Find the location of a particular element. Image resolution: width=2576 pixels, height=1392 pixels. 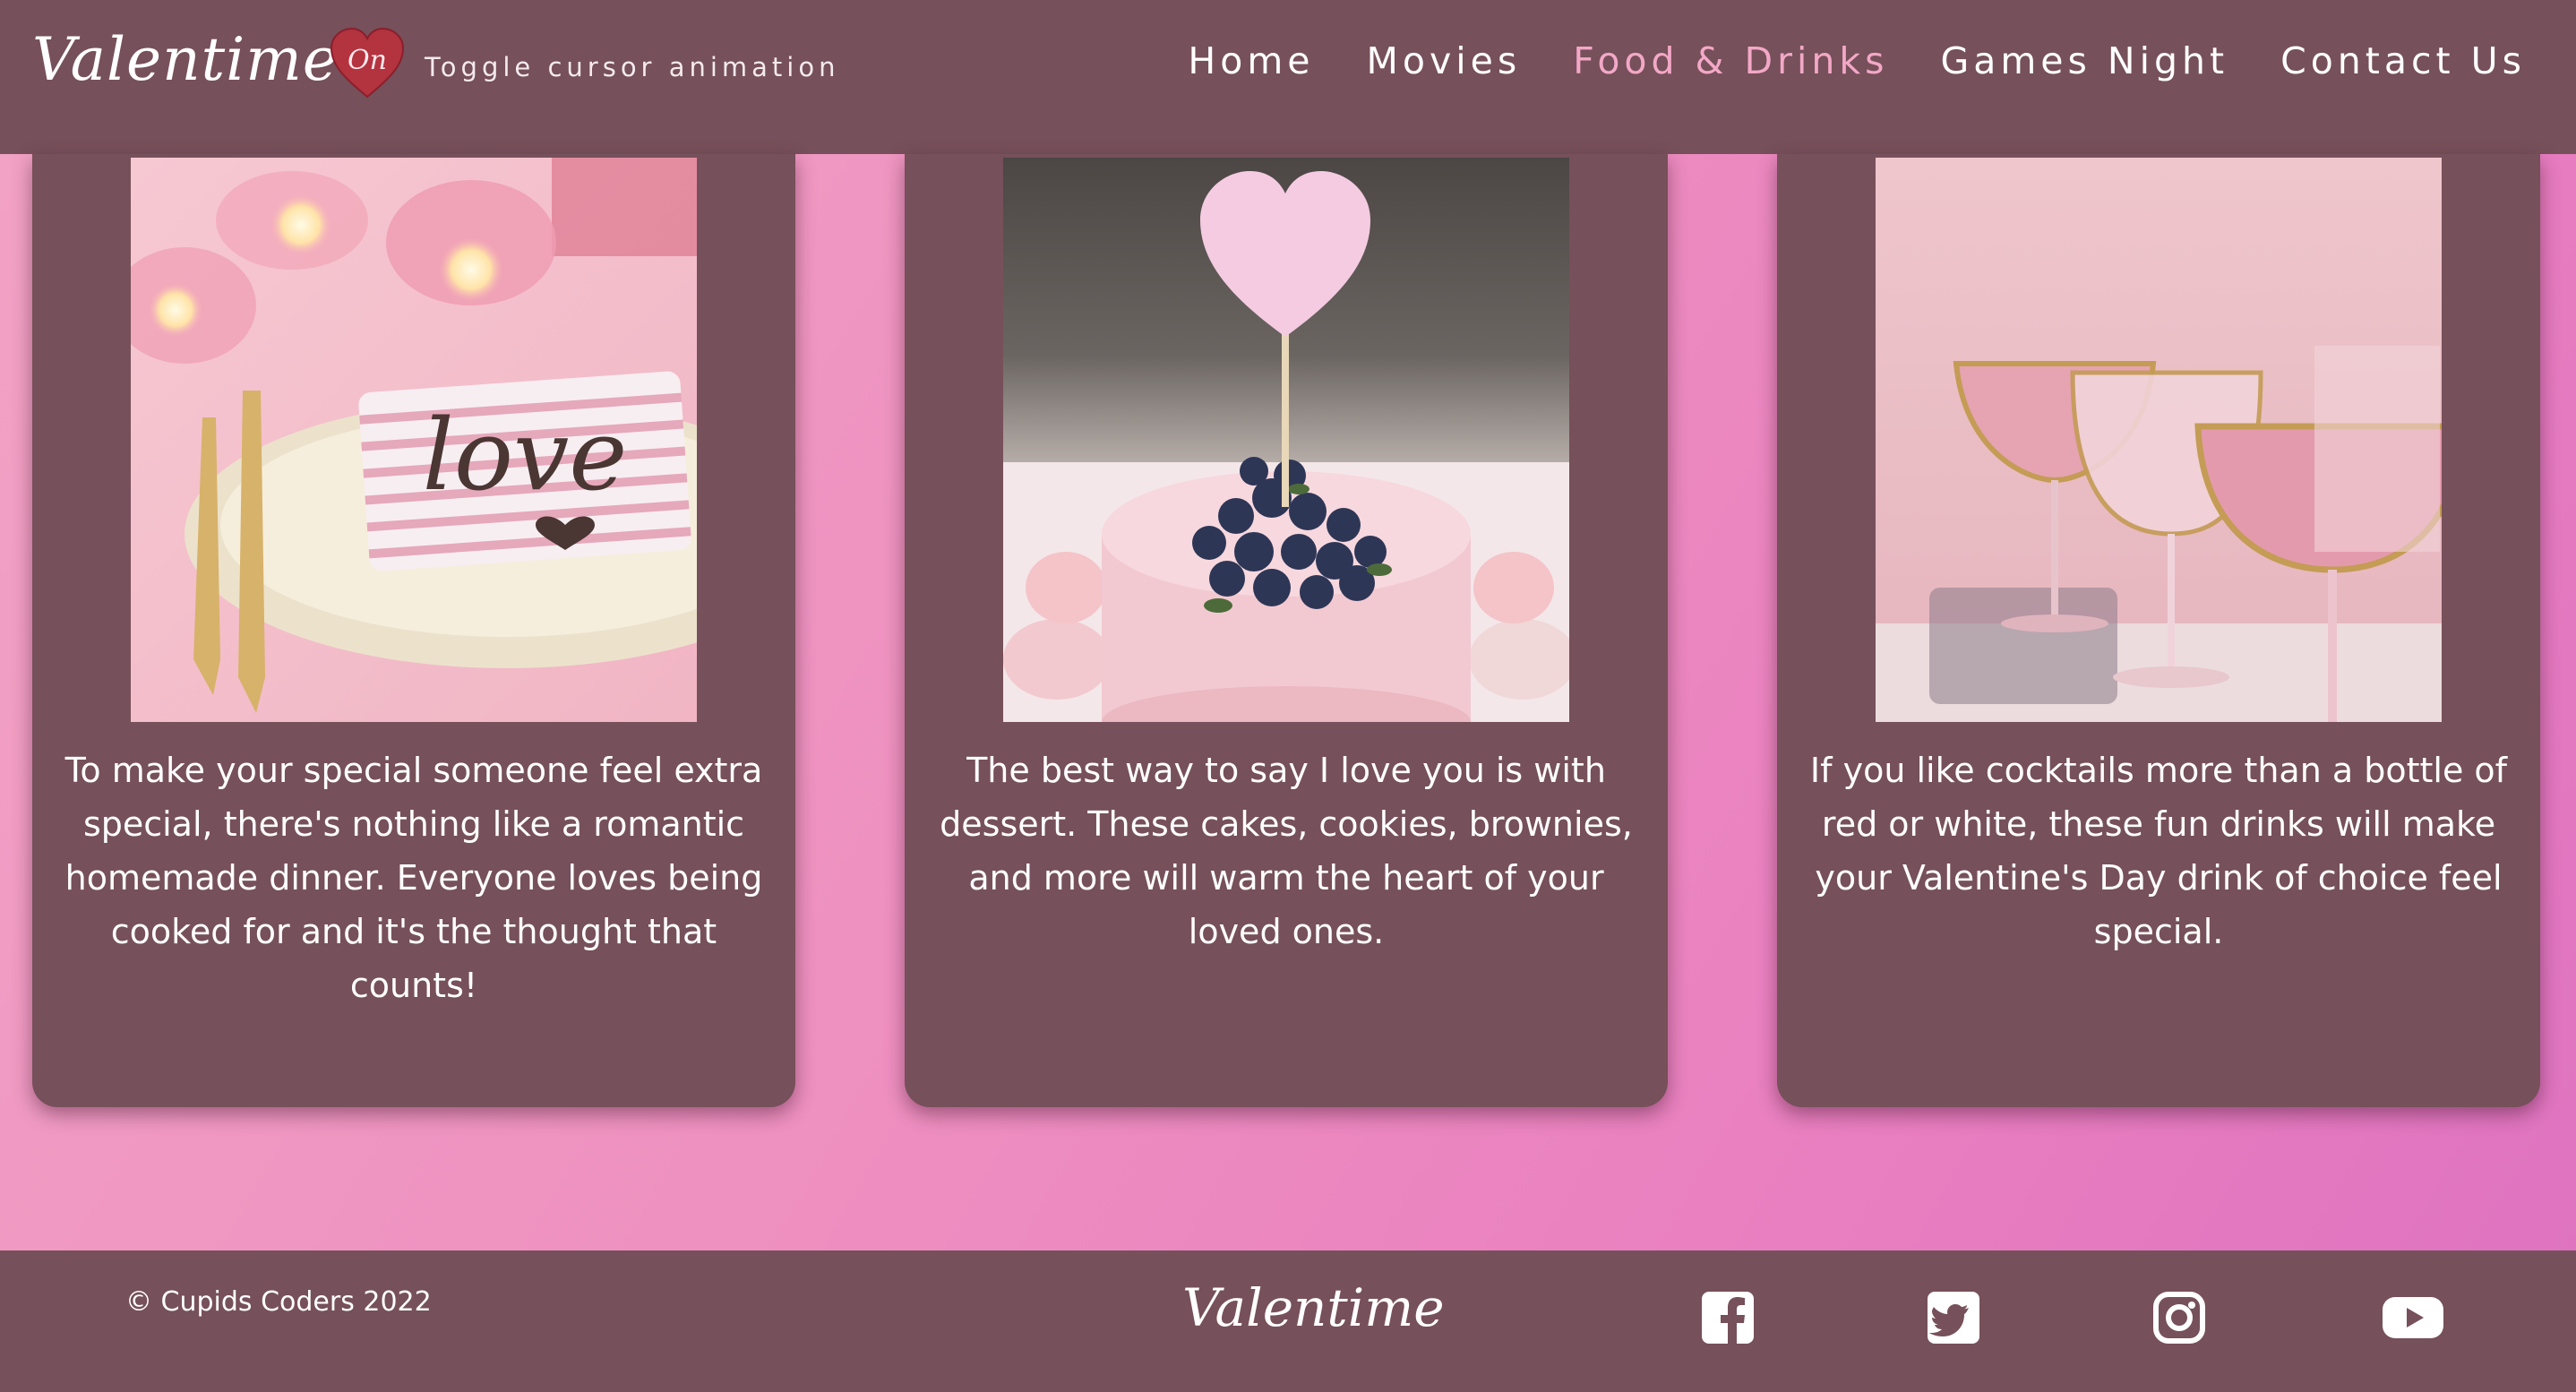

youtube-icon is located at coordinates (2413, 1317).